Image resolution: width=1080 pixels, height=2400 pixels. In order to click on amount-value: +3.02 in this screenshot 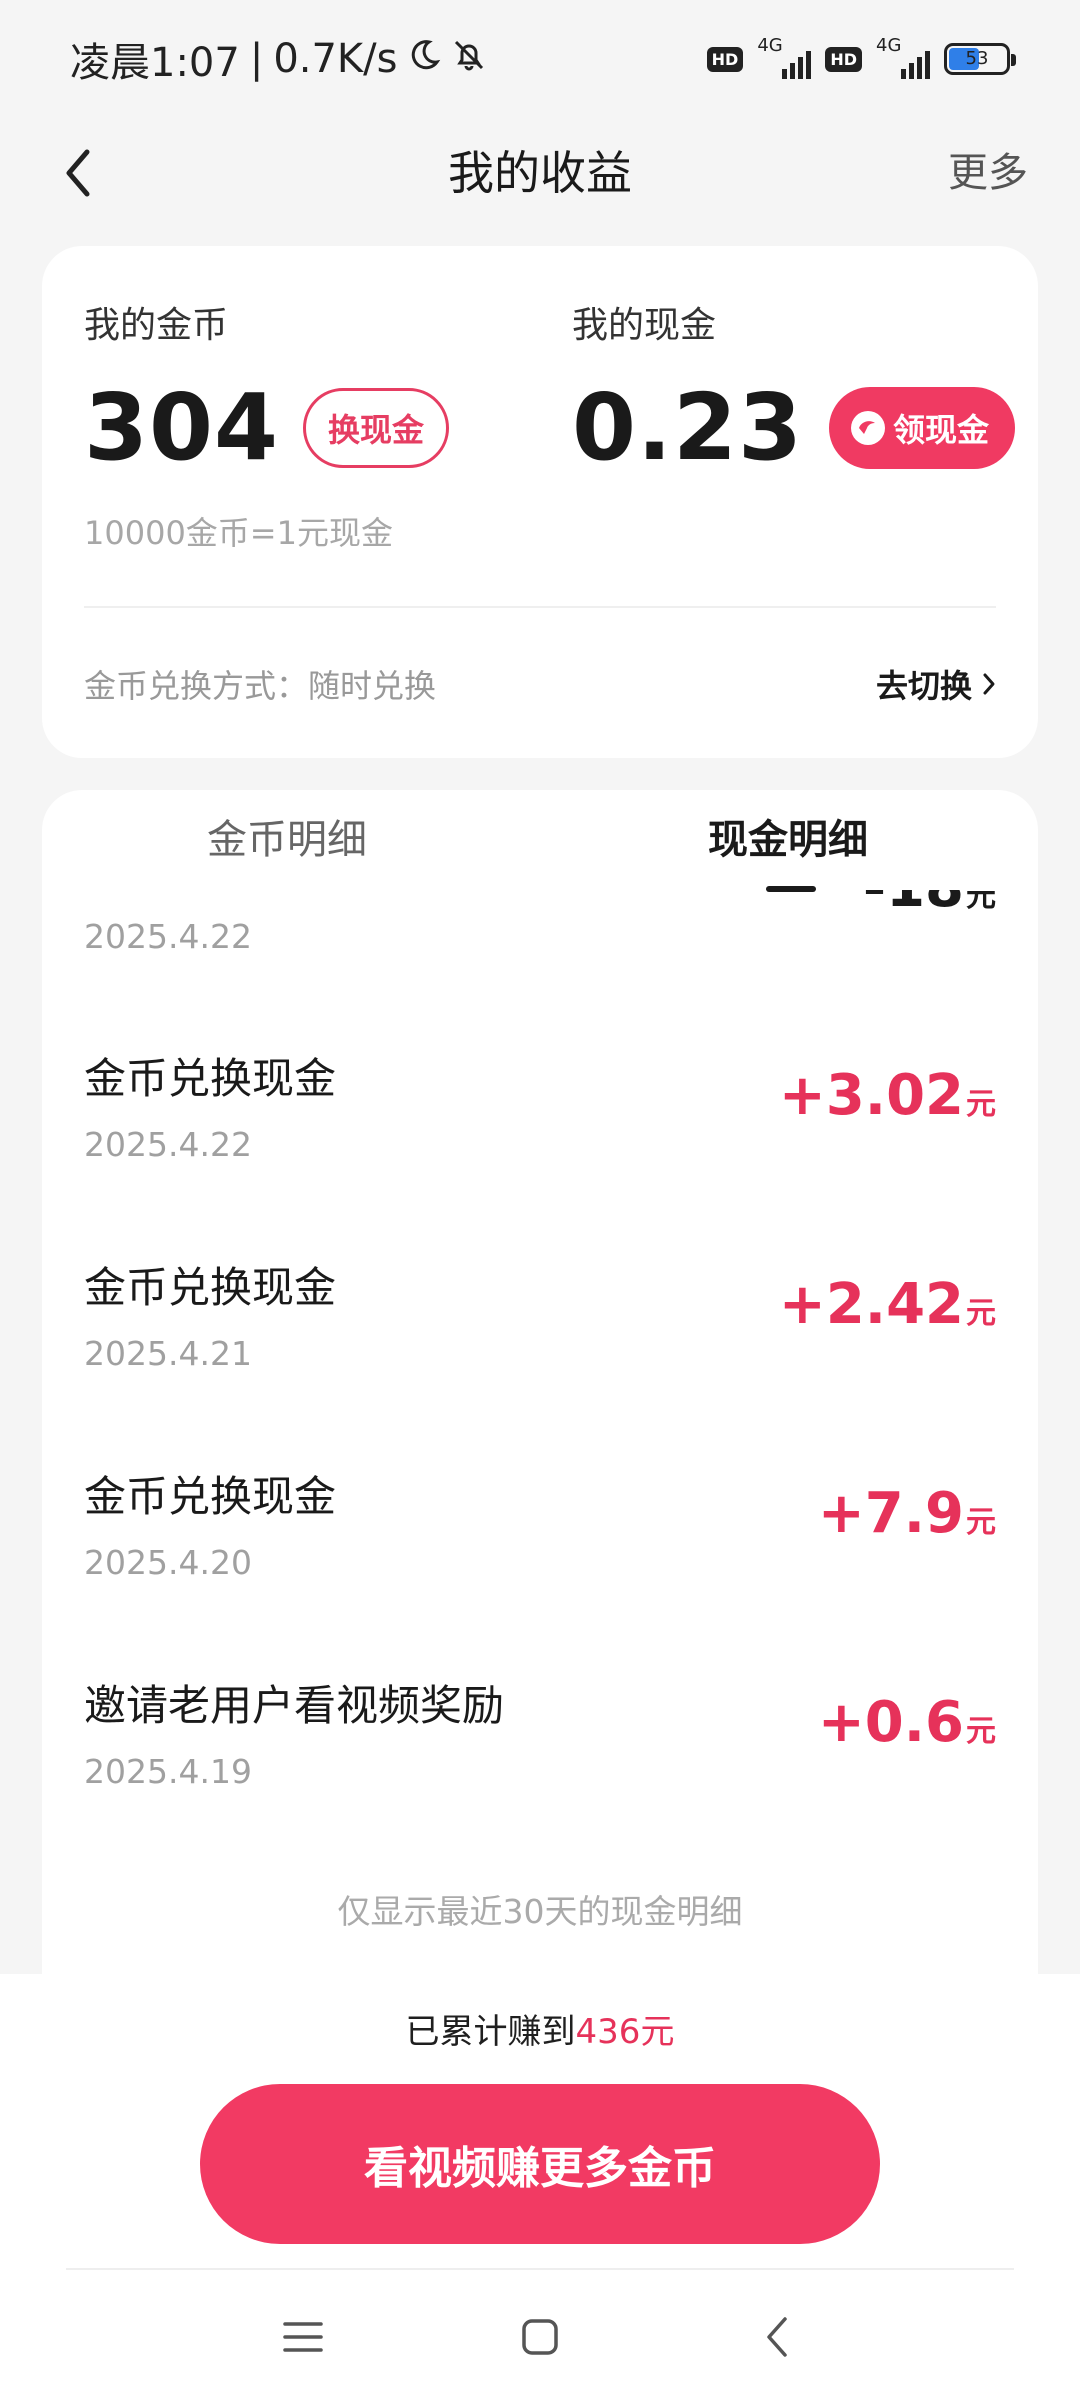, I will do `click(871, 1095)`.